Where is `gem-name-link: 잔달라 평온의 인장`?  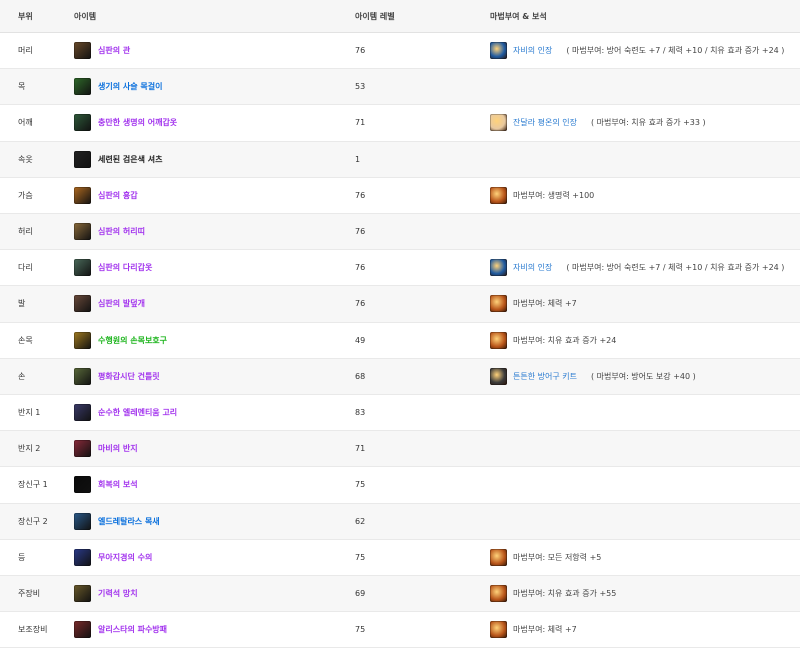 gem-name-link: 잔달라 평온의 인장 is located at coordinates (545, 122).